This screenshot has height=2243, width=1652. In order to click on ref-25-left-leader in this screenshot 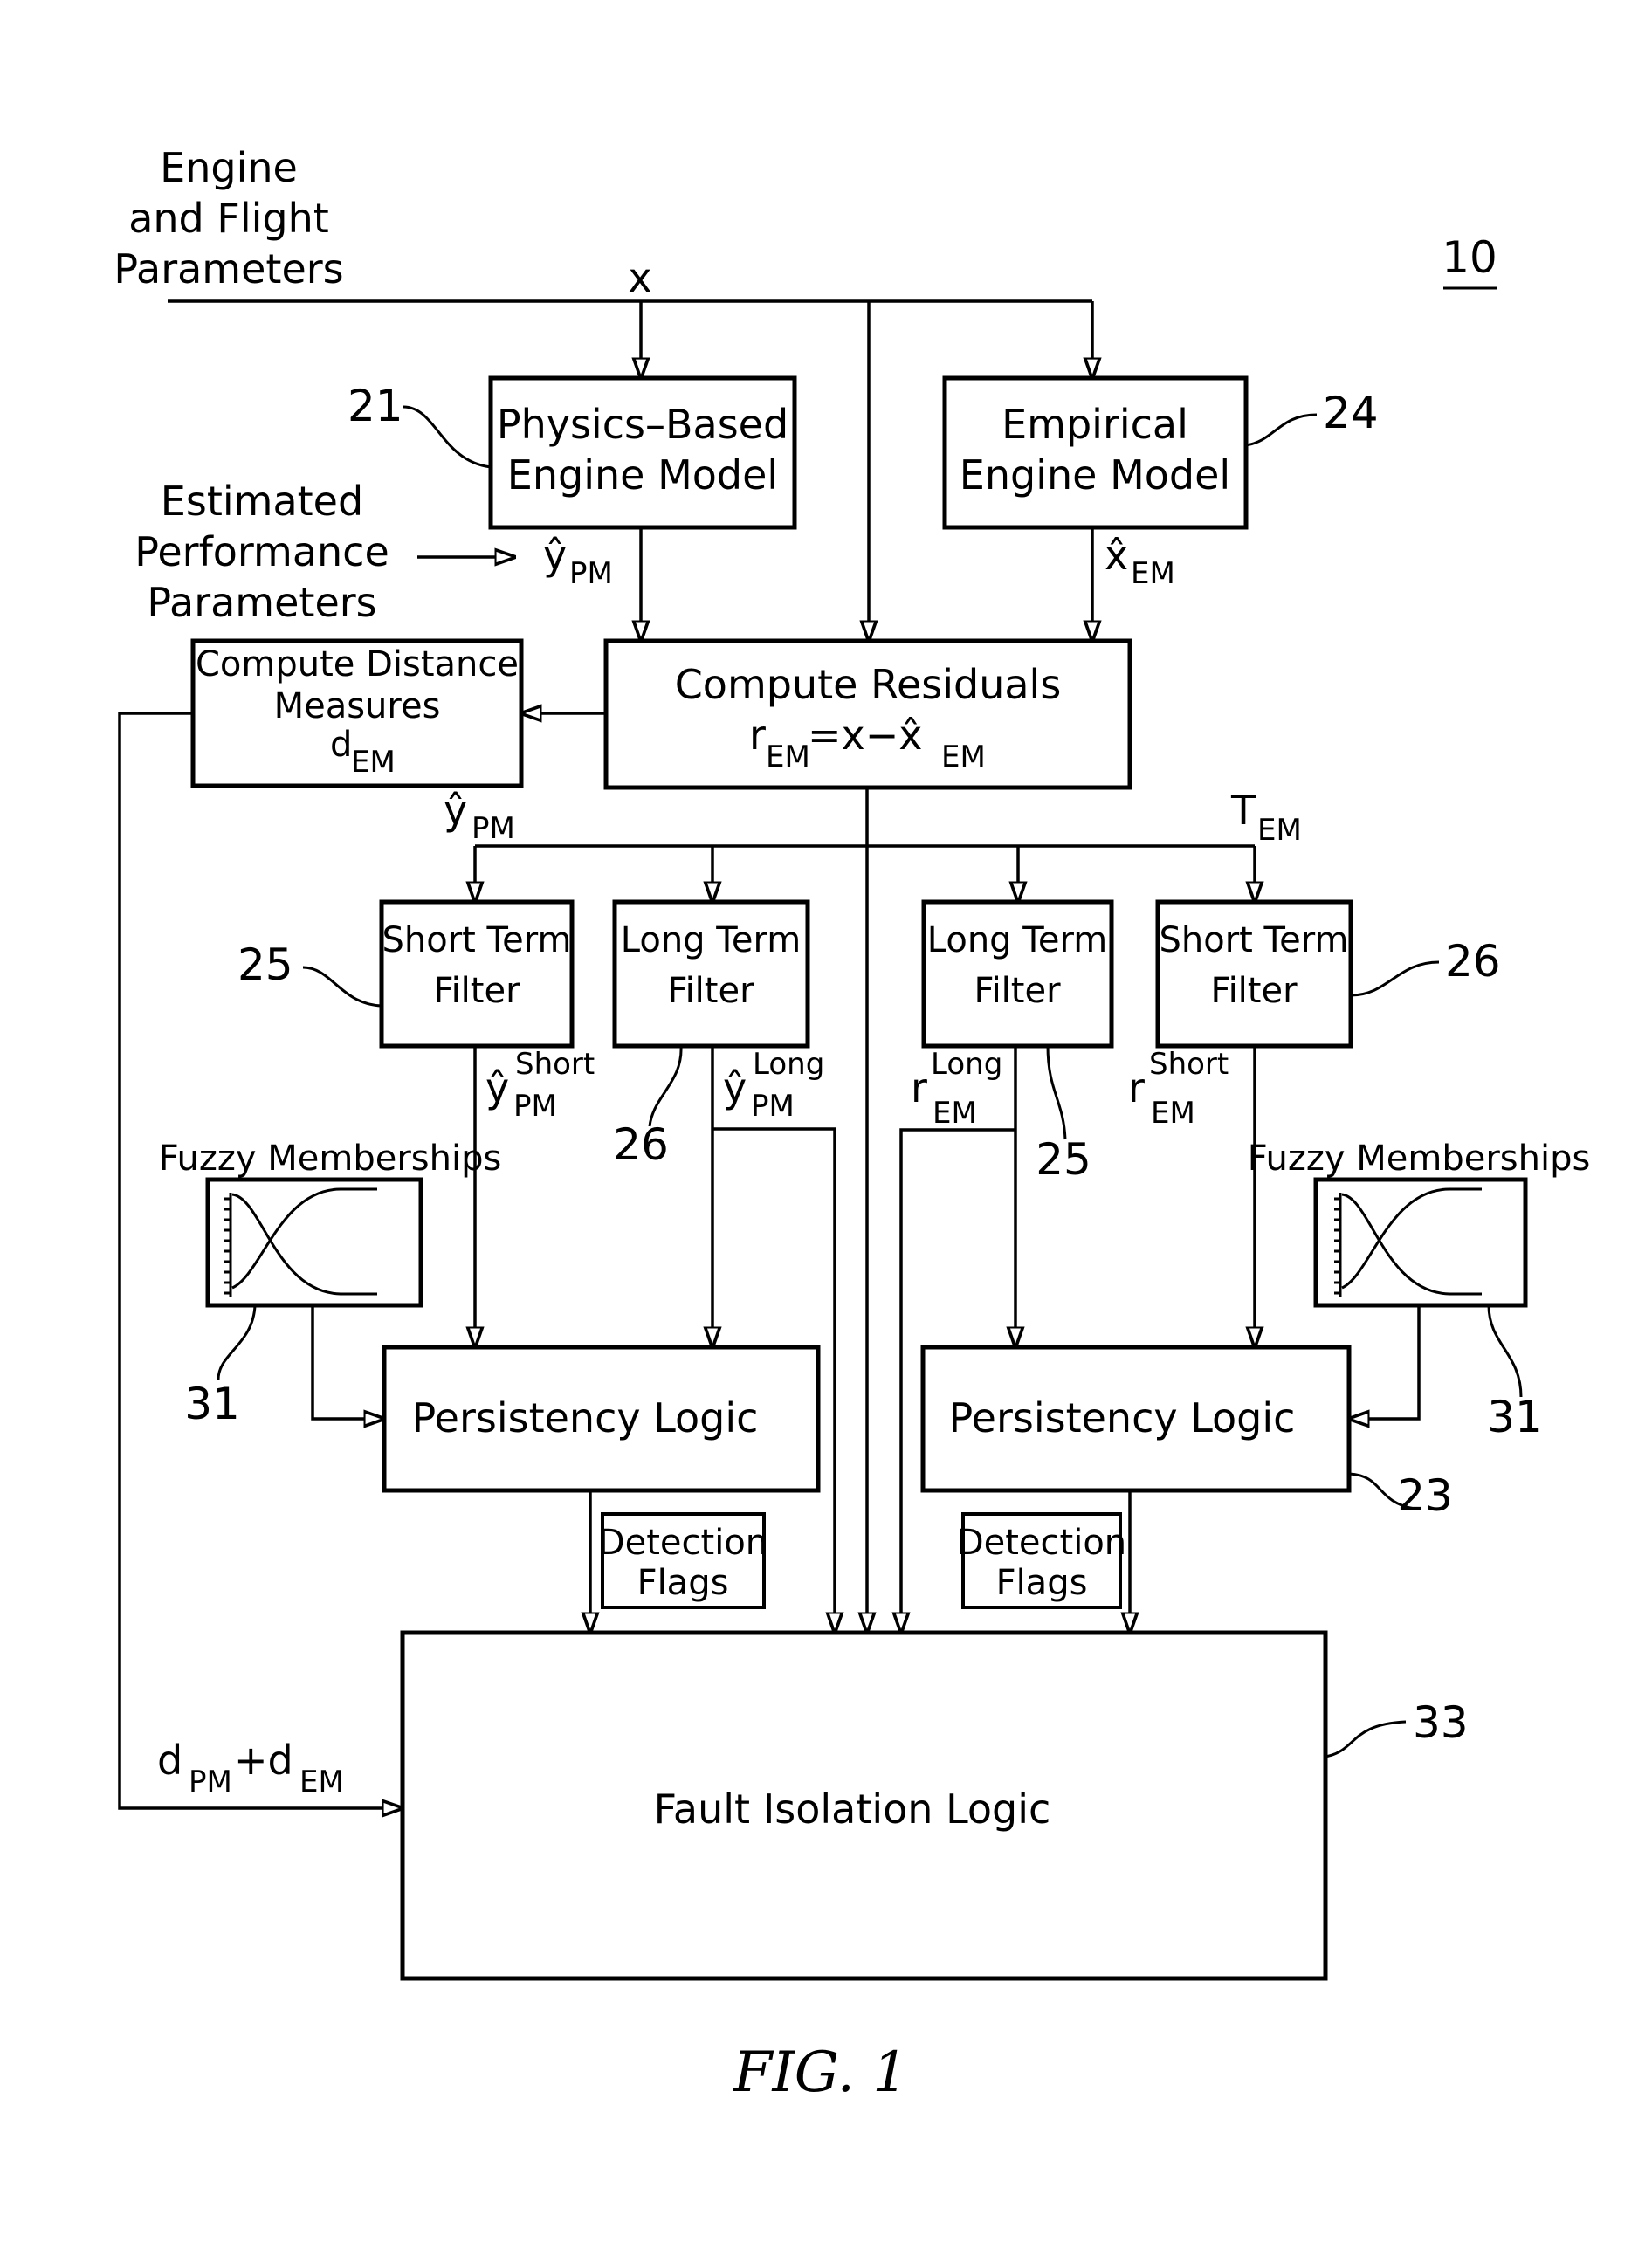, I will do `click(342, 987)`.